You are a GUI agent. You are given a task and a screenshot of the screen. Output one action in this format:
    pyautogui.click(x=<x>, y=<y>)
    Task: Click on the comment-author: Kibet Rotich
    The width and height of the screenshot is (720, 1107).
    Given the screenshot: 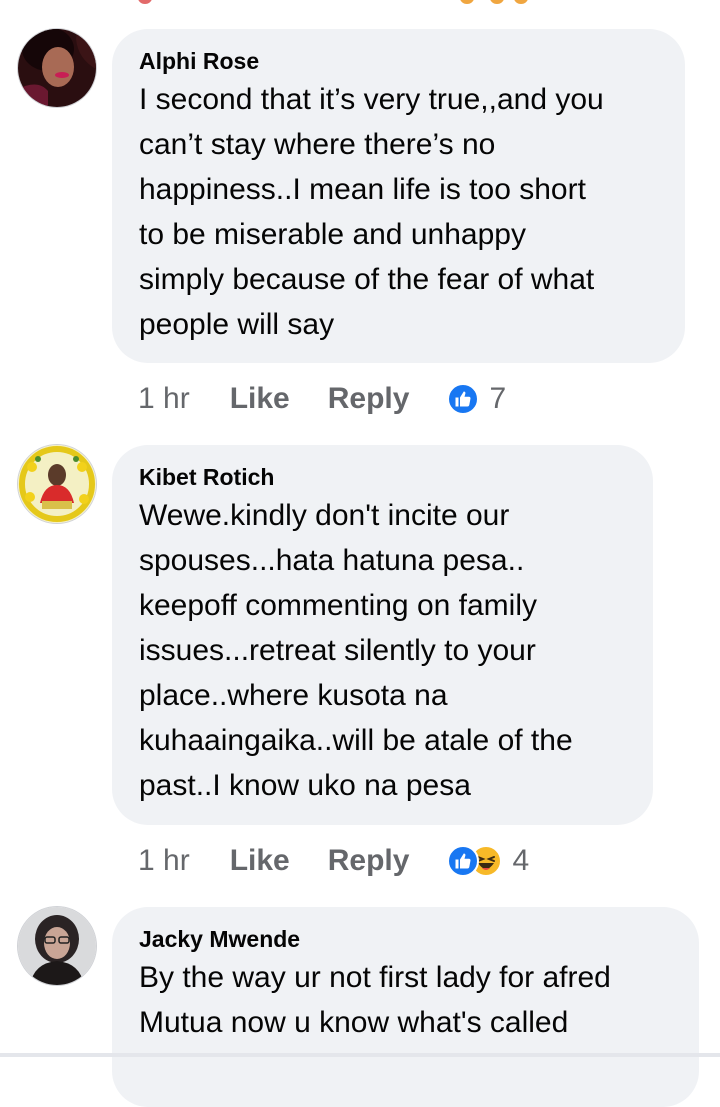 What is the action you would take?
    pyautogui.click(x=383, y=477)
    